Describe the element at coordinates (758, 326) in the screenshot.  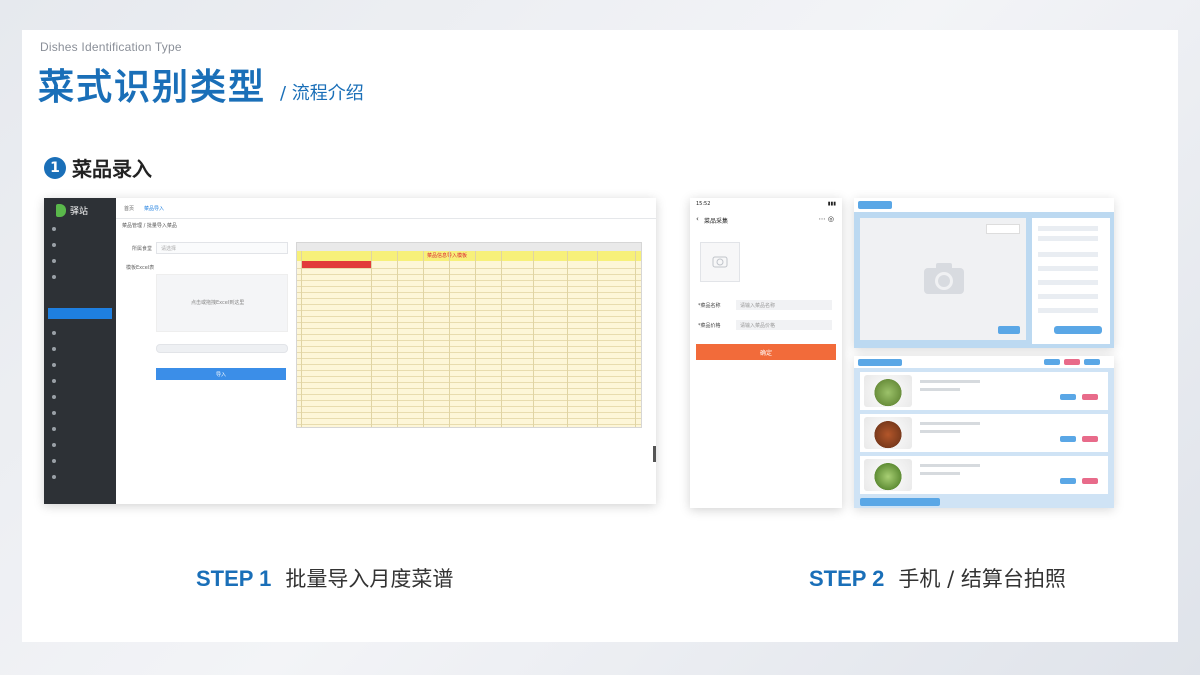
I see `dish-price-placeholder: 请输入菜品价格` at that location.